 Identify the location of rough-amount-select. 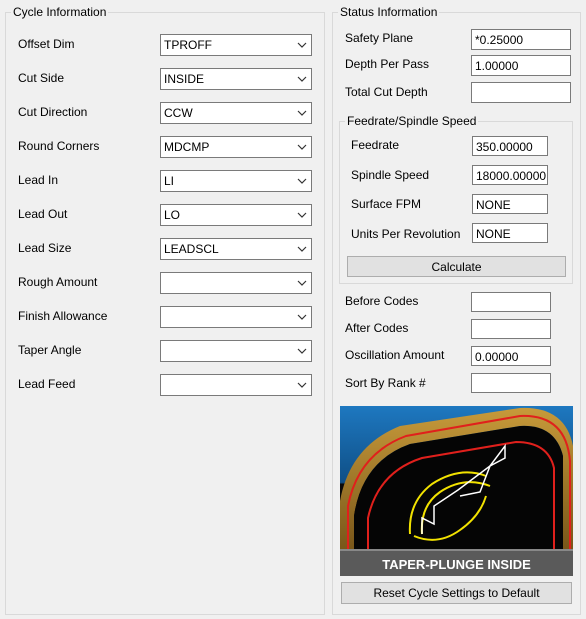
(236, 283).